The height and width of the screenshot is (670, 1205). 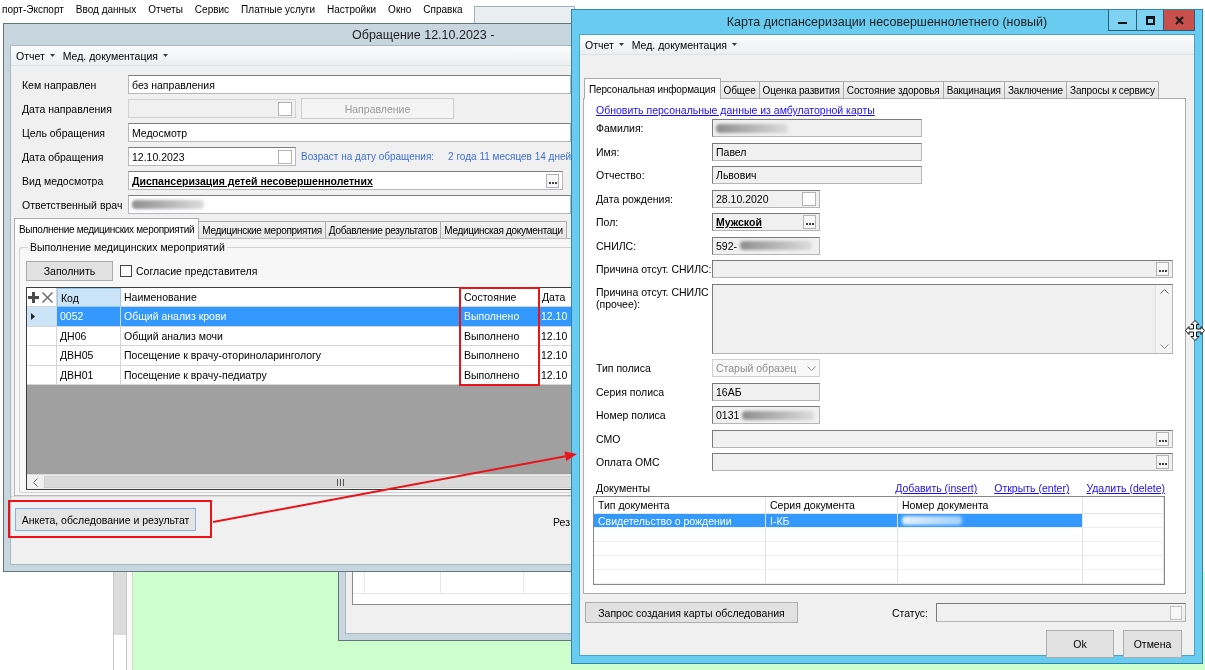 I want to click on menu-item: Отчеты, so click(x=165, y=9).